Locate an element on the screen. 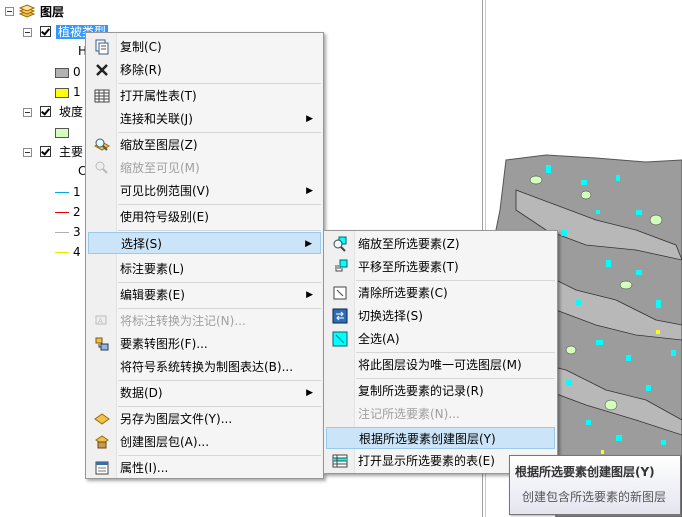  layer3-class3-label: 3 is located at coordinates (77, 232).